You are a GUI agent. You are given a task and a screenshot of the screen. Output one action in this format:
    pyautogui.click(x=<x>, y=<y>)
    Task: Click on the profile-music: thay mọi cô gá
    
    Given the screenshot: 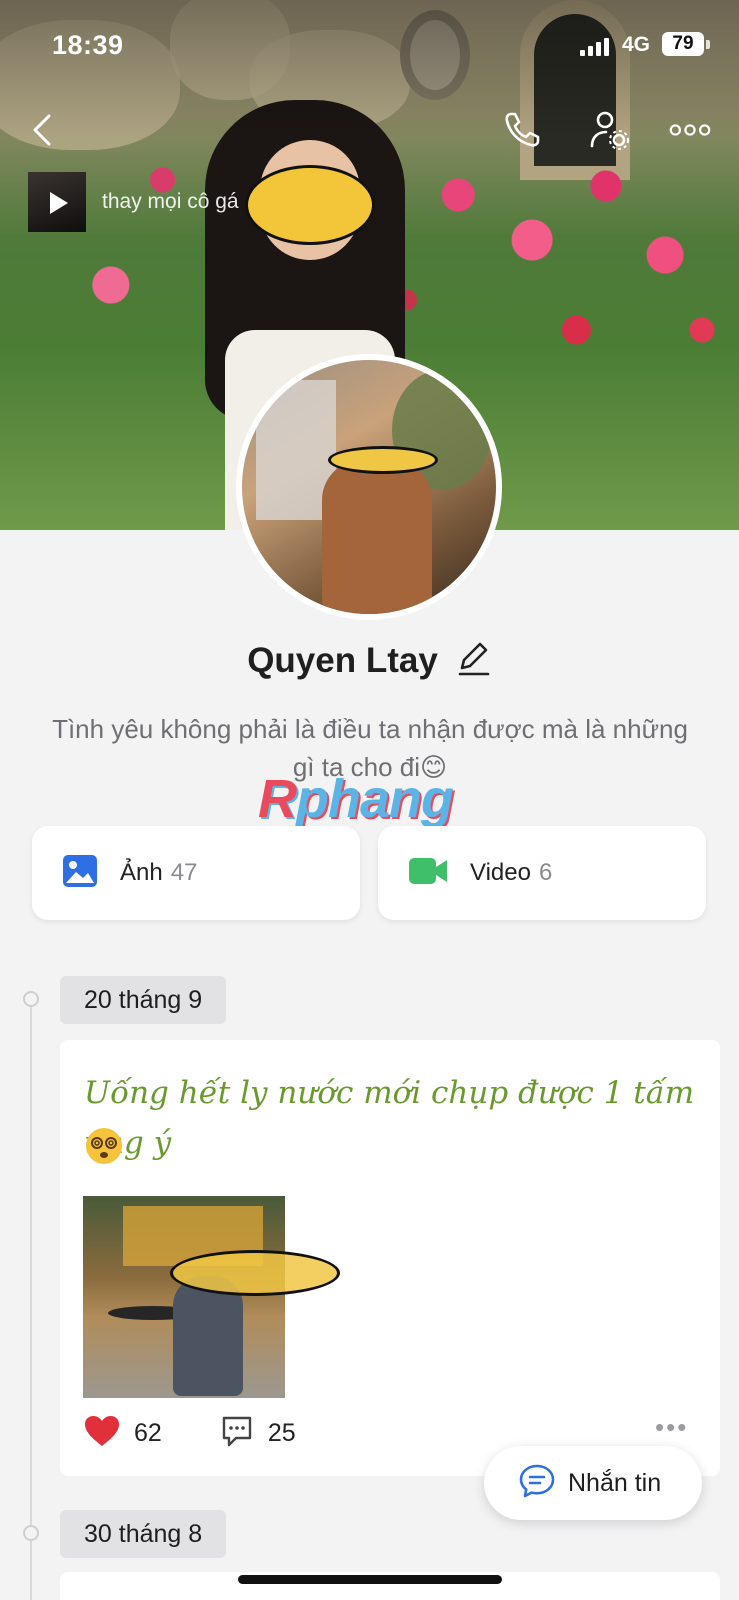 What is the action you would take?
    pyautogui.click(x=133, y=202)
    